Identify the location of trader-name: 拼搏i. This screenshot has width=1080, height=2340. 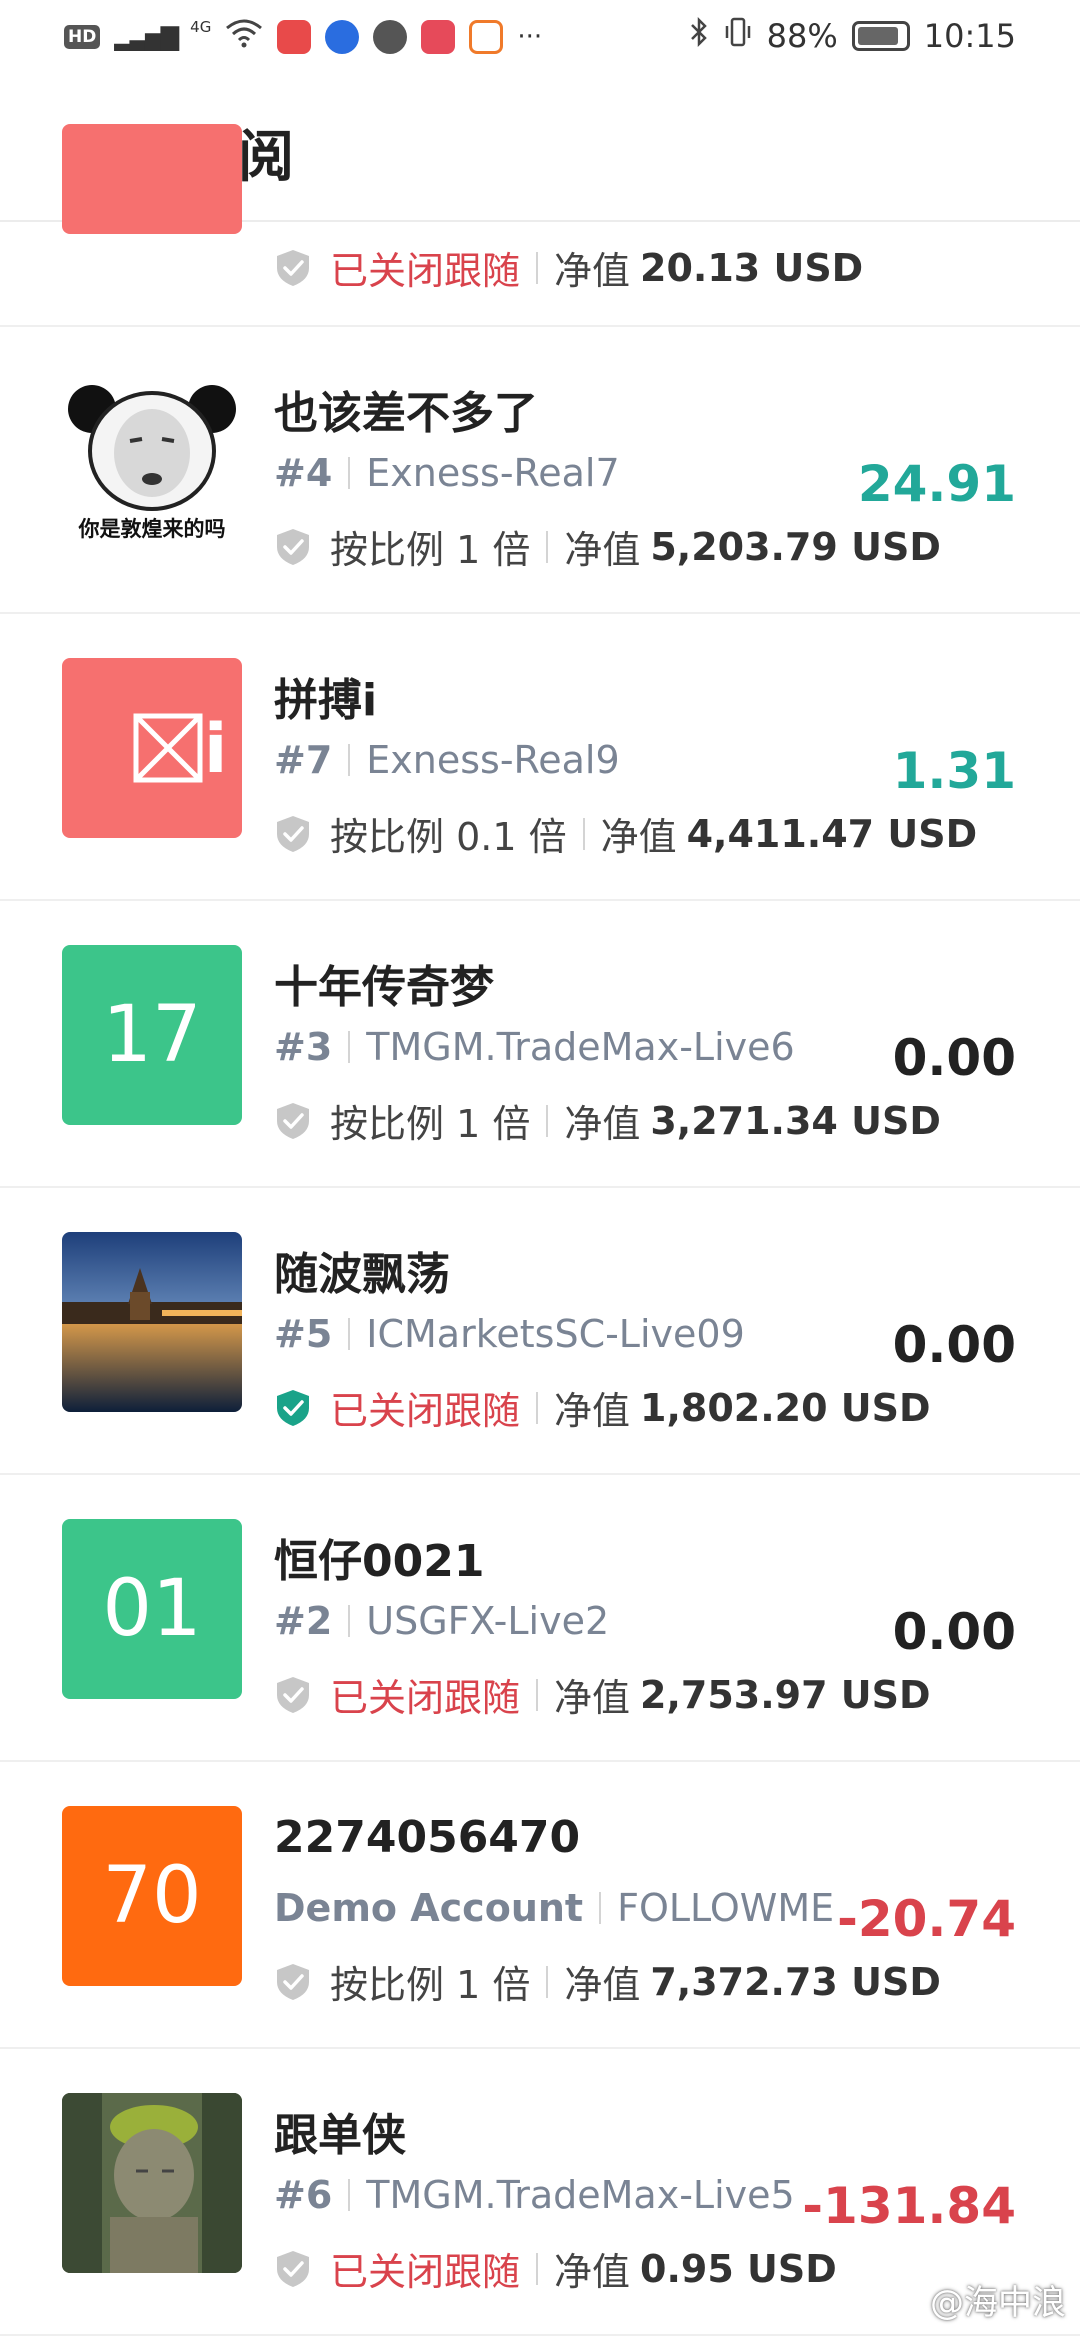
(326, 700).